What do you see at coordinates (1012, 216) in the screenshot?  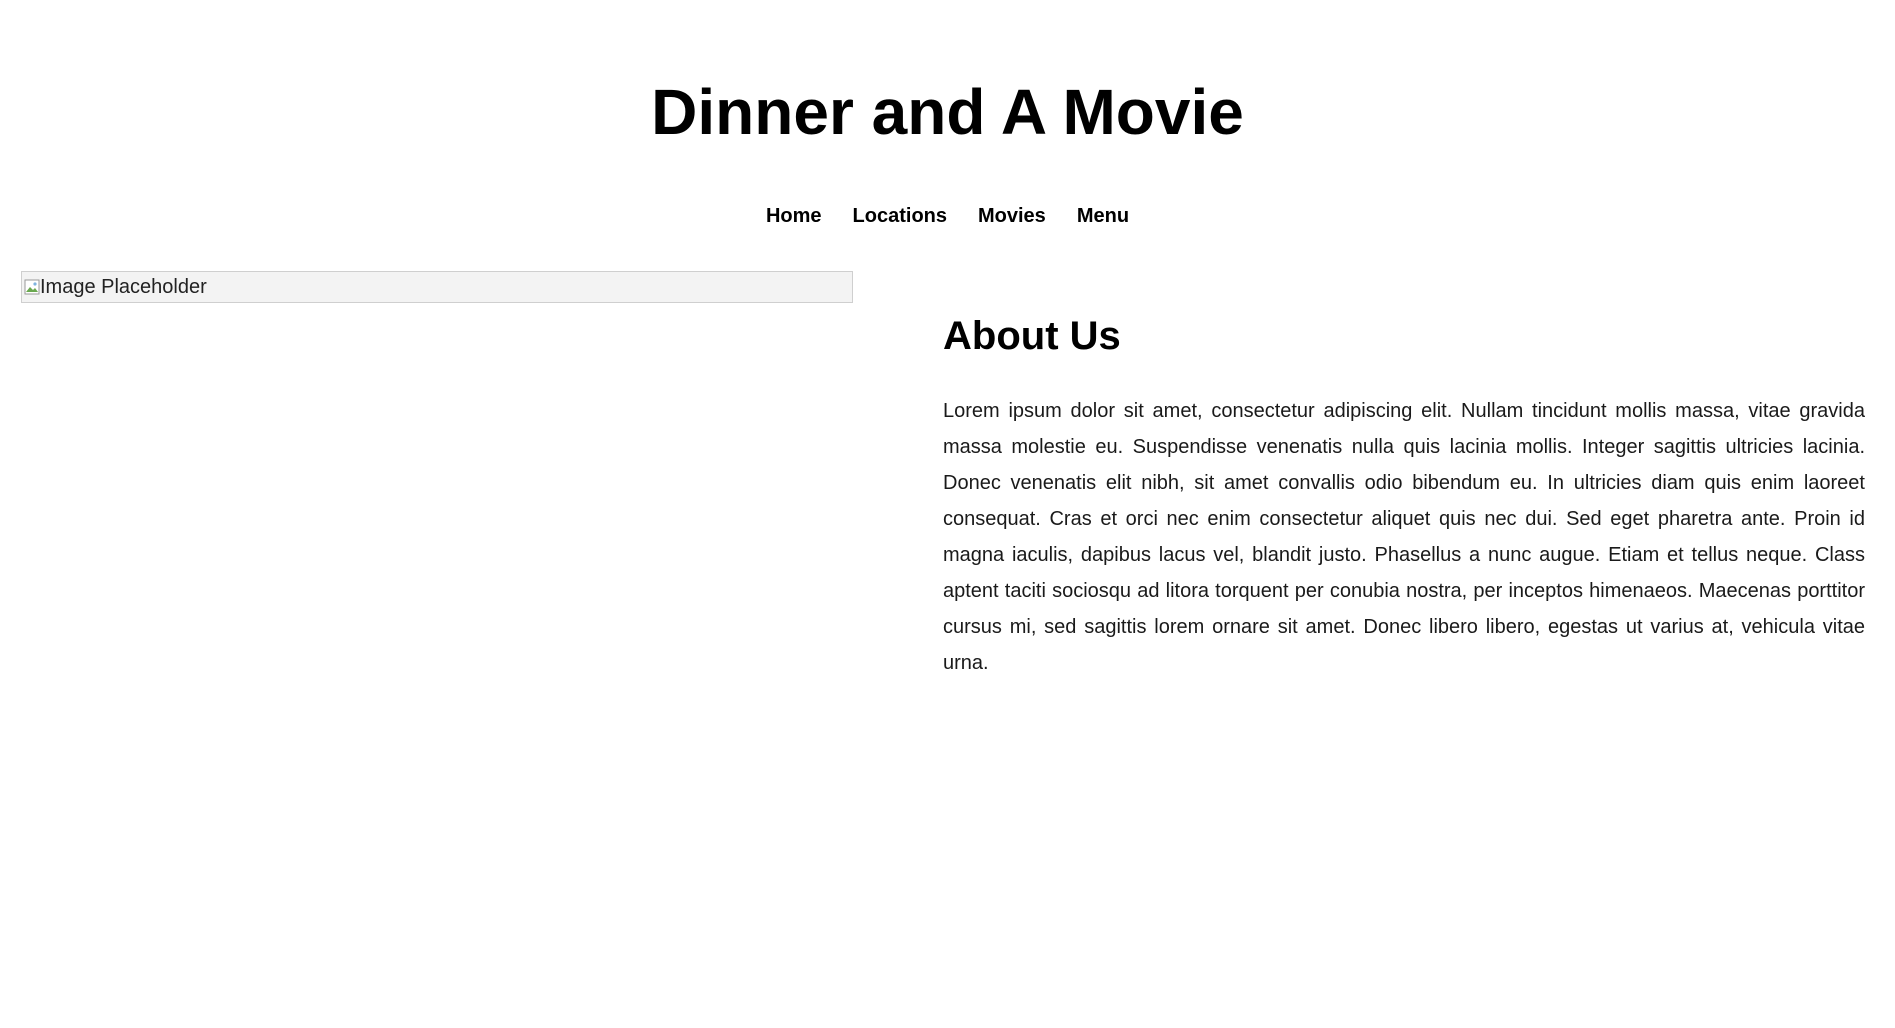 I see `nav-link-movies: Movies` at bounding box center [1012, 216].